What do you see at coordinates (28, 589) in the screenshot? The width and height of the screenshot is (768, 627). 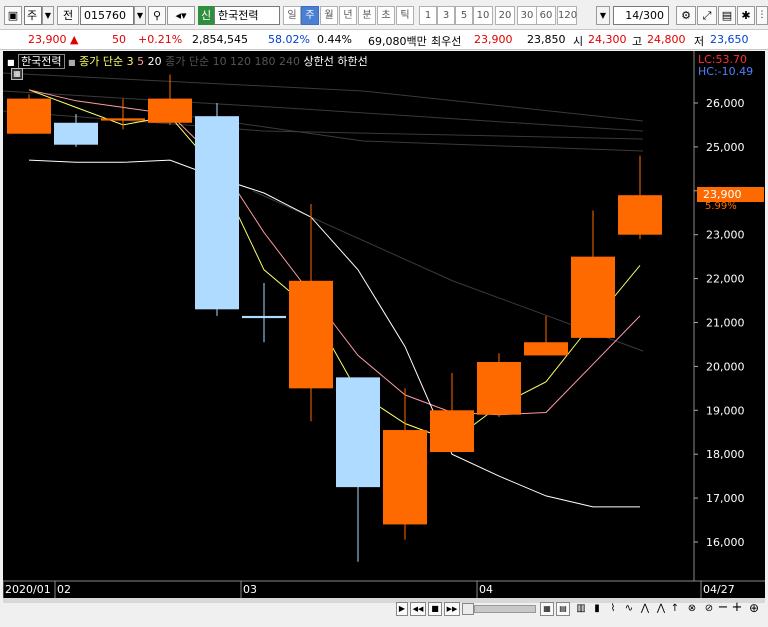 I see `x-tick-label: 2020/01` at bounding box center [28, 589].